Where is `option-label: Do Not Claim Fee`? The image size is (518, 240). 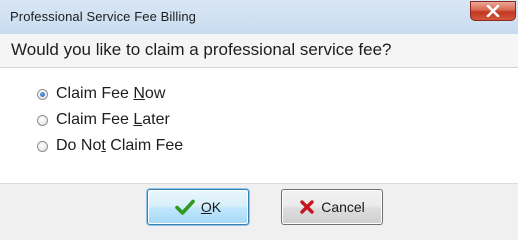 option-label: Do Not Claim Fee is located at coordinates (120, 145).